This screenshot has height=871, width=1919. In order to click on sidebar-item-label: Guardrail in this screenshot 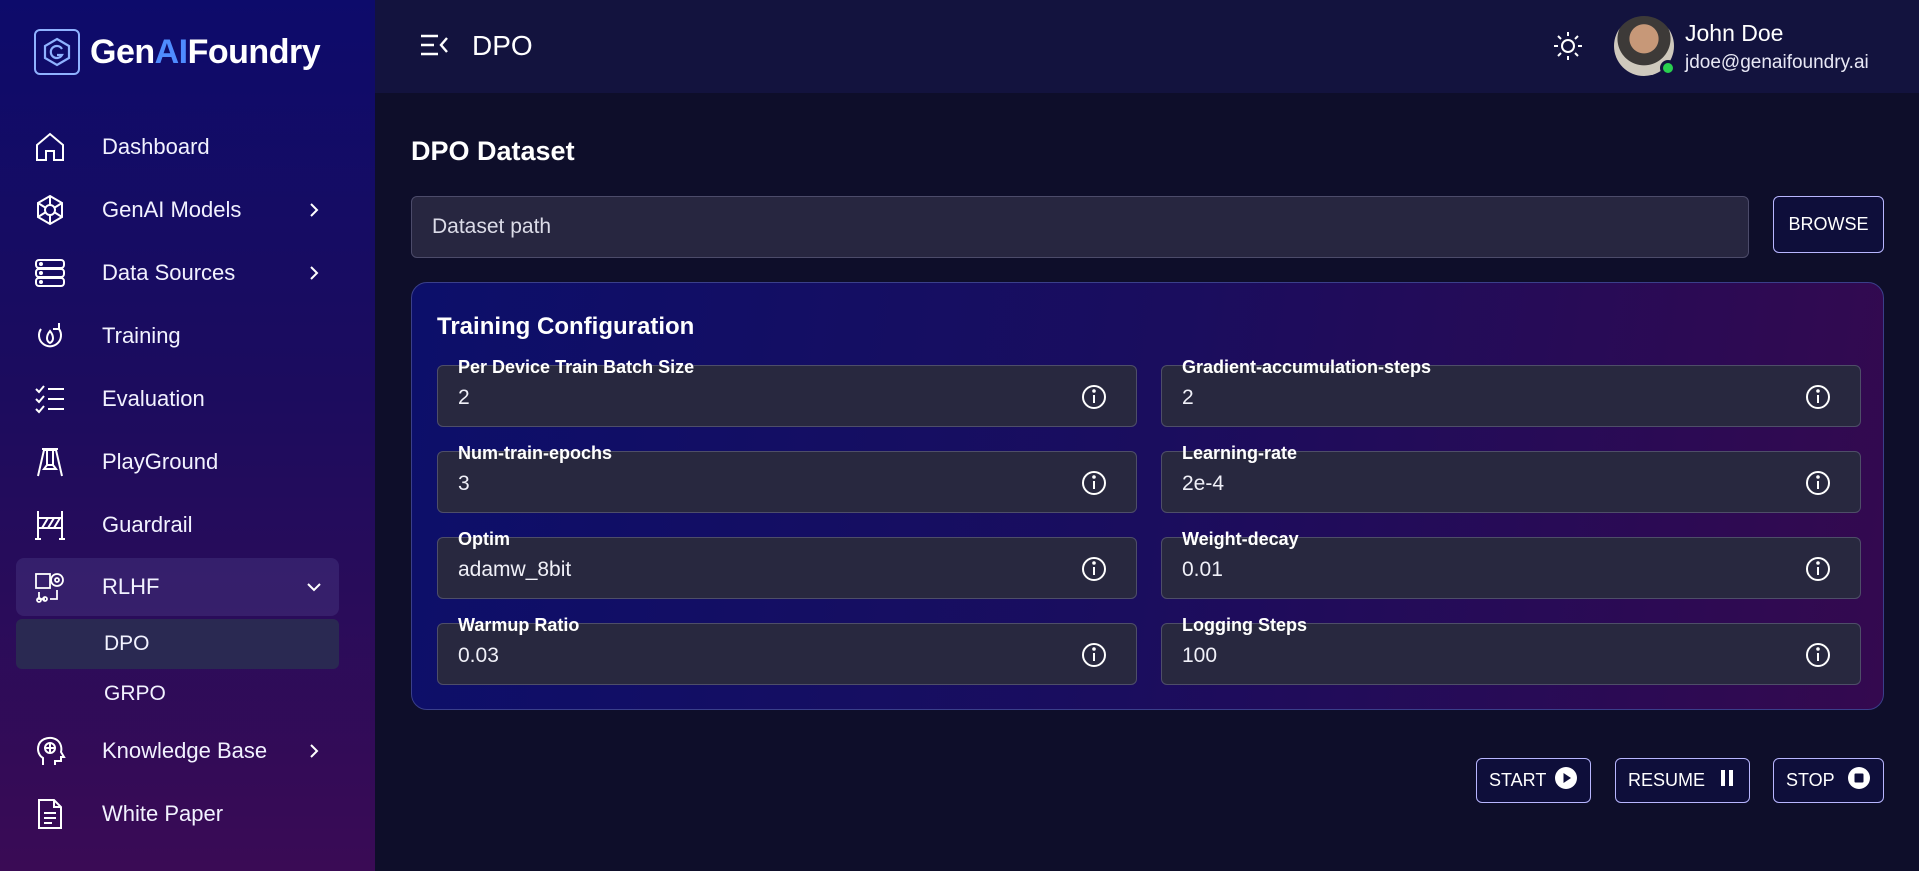, I will do `click(147, 524)`.